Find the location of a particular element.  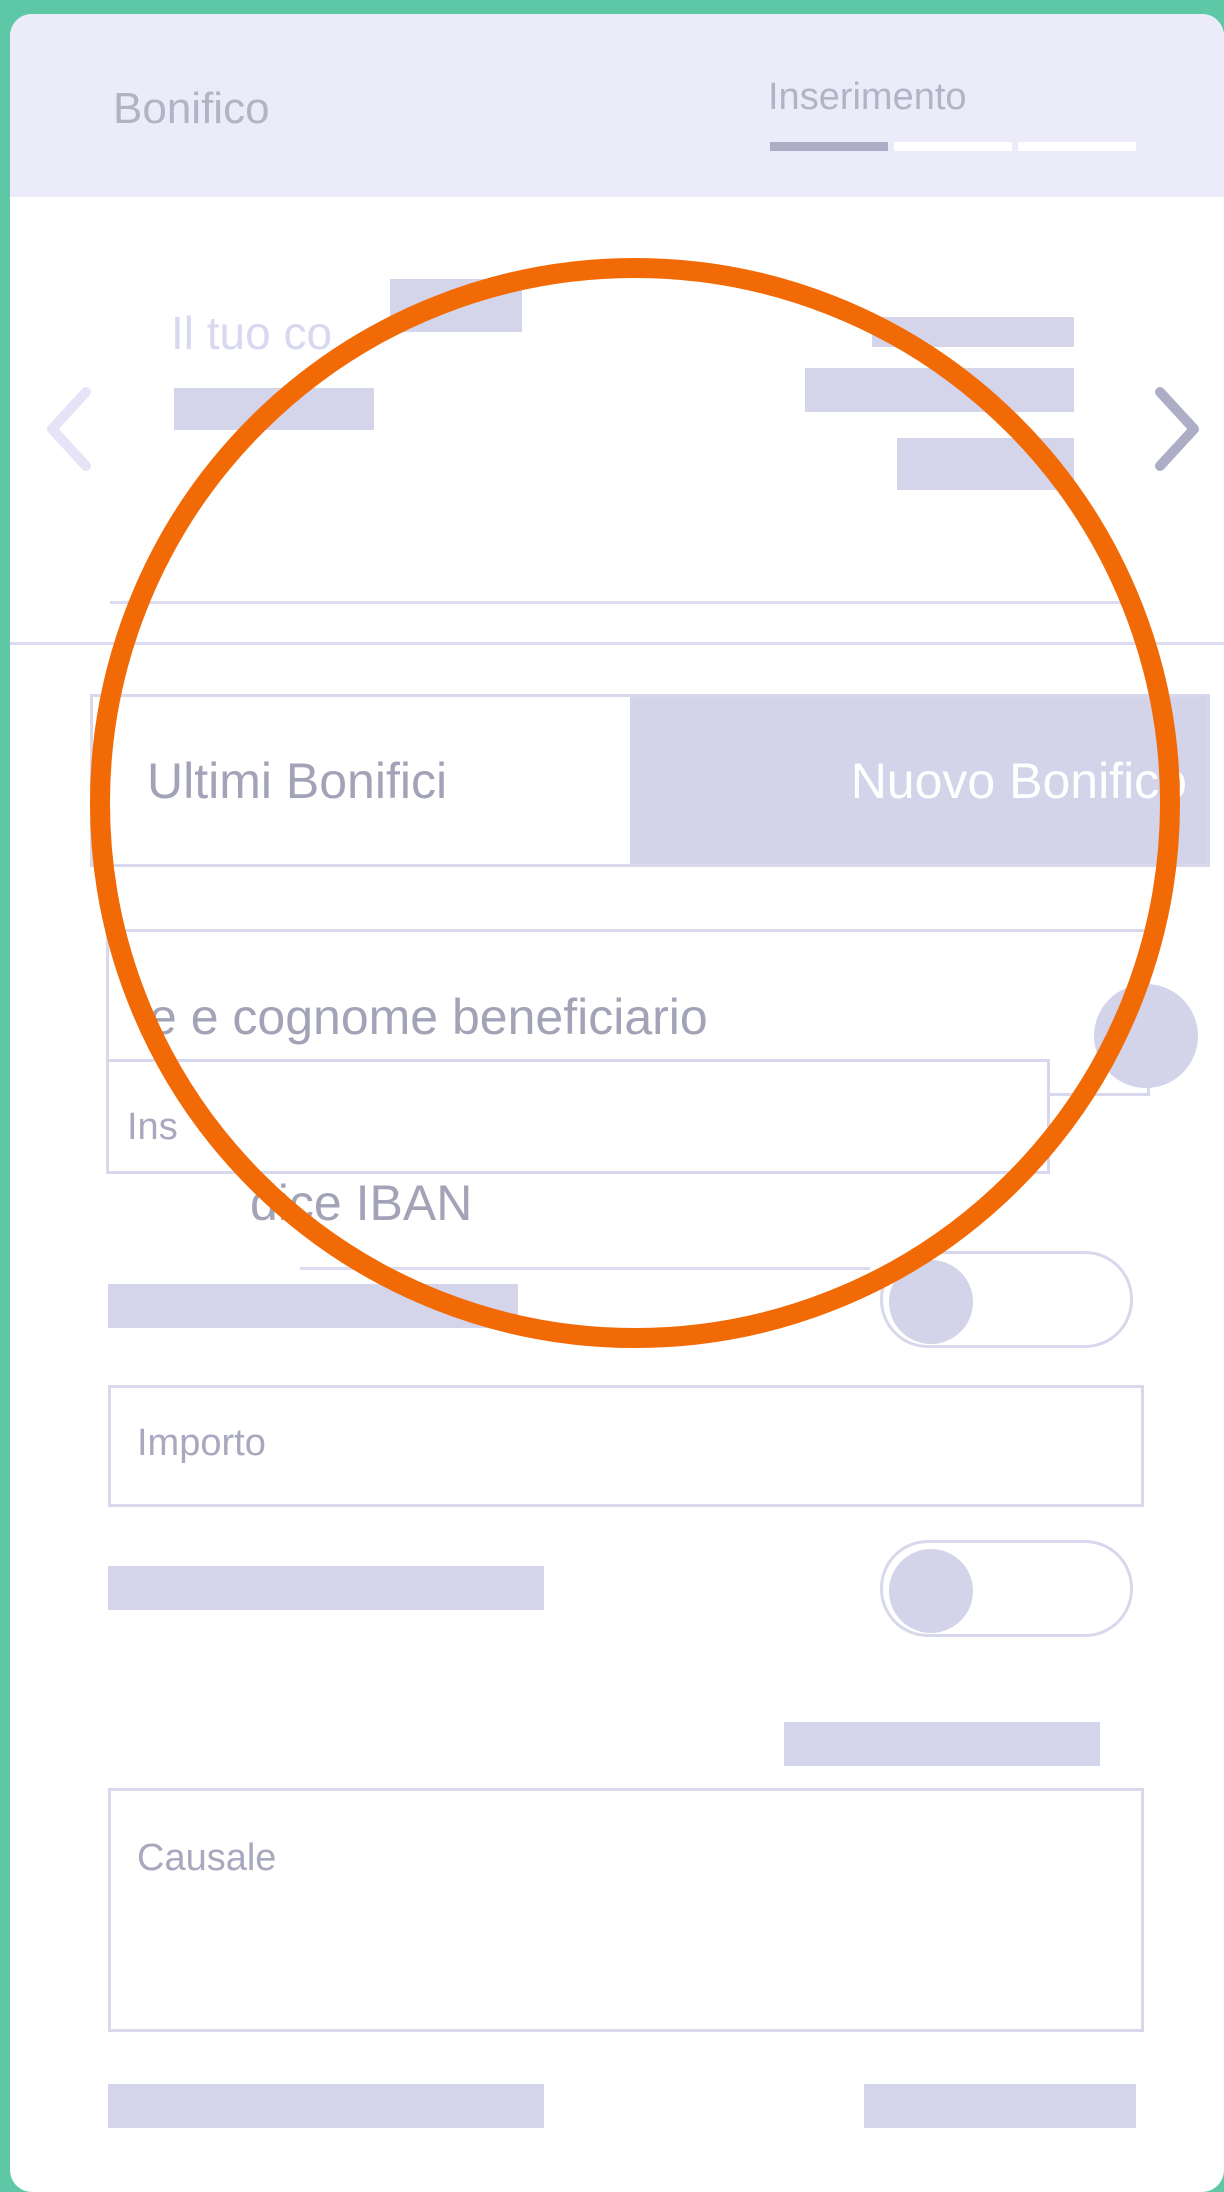

iban-label: dice IBAN is located at coordinates (361, 1203).